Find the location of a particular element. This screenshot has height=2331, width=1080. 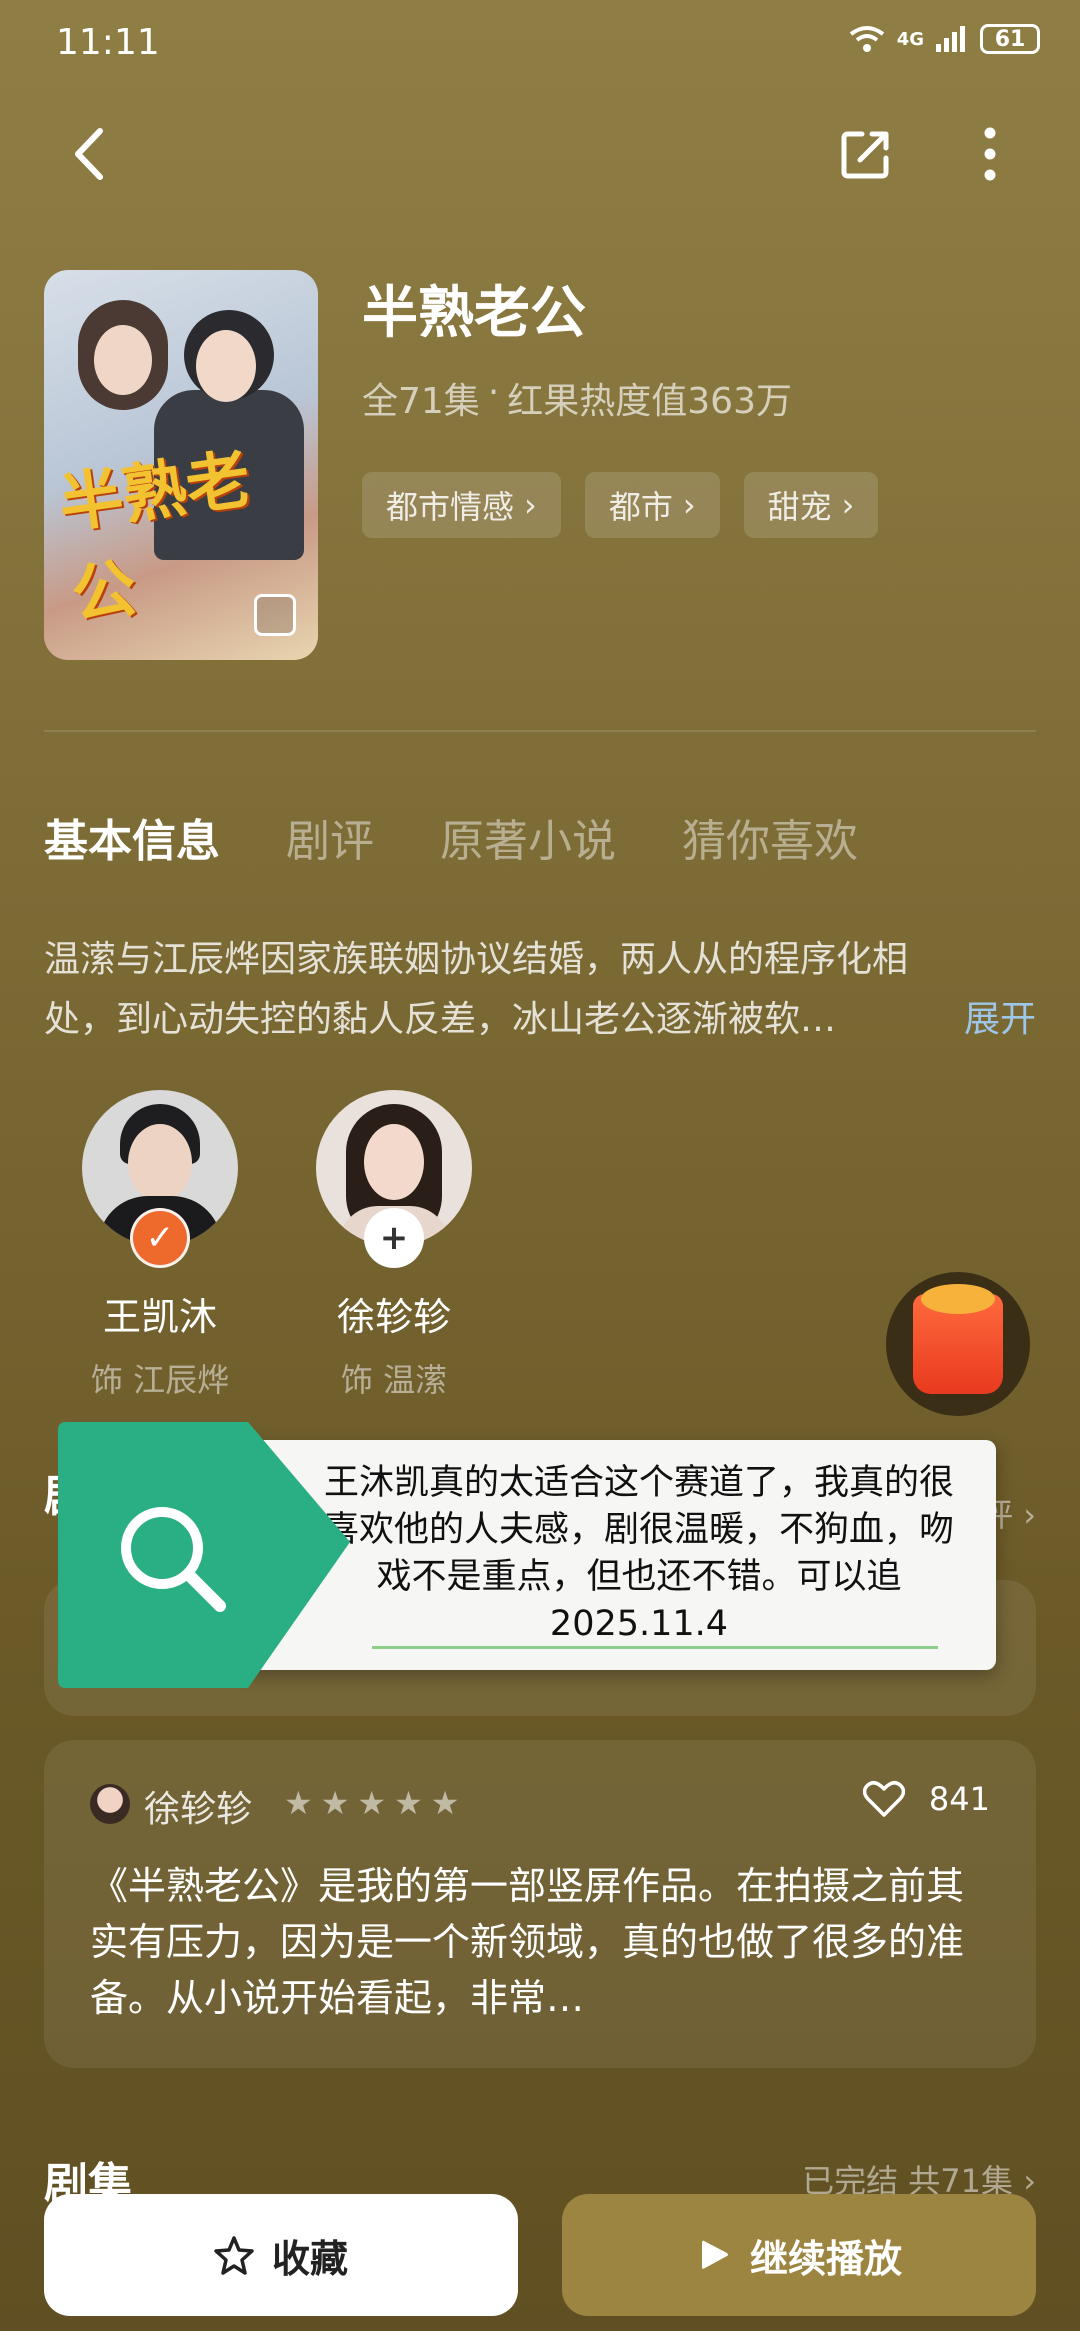

cast-role: 饰 江辰烨 is located at coordinates (160, 1380).